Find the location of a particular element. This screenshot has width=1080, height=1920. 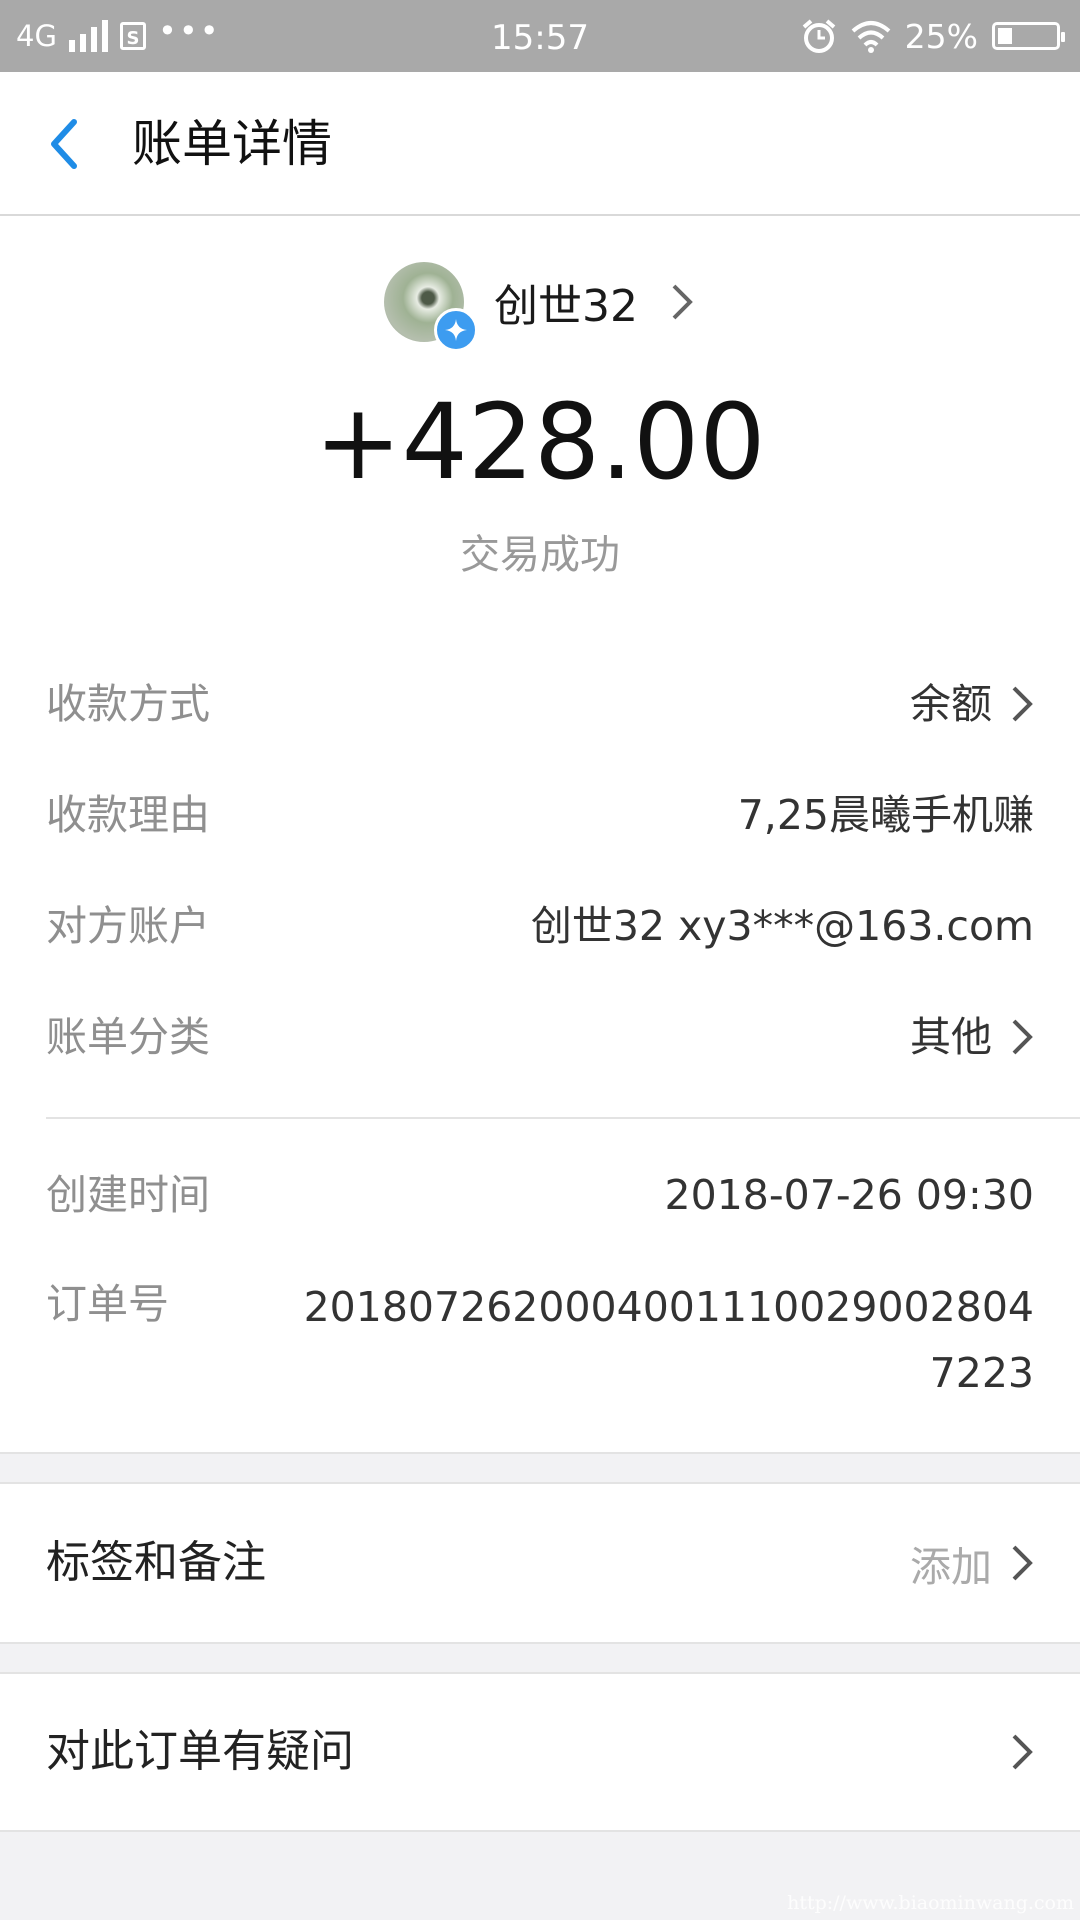

wifi-icon is located at coordinates (870, 37).